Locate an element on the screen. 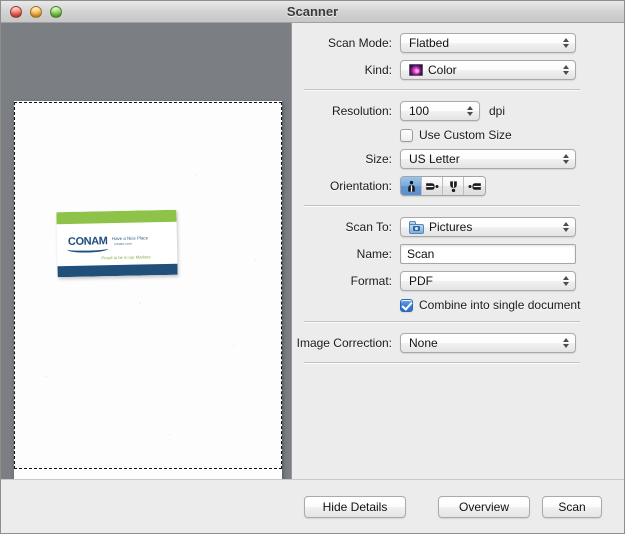  scan-mode-control: Flatbed is located at coordinates (501, 43).